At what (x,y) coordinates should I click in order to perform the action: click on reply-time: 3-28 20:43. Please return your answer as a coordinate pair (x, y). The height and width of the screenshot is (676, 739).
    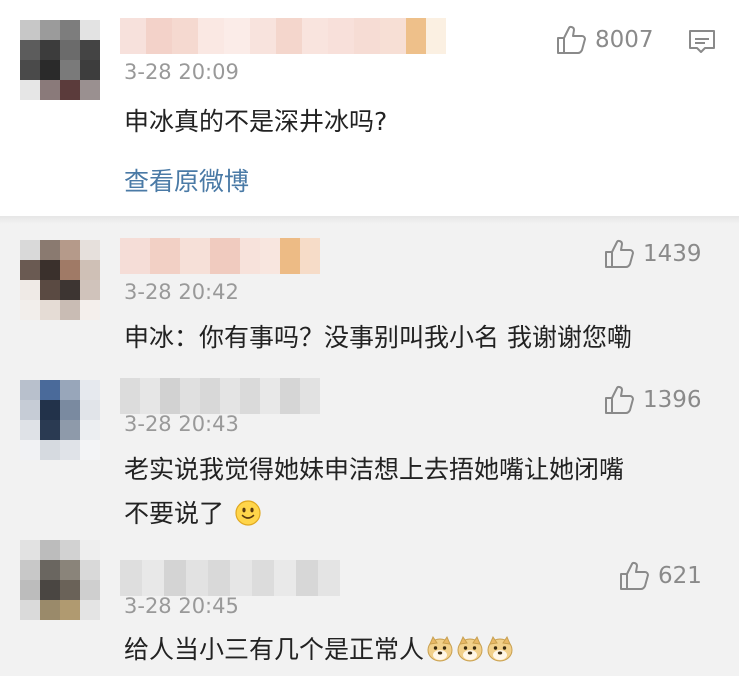
    Looking at the image, I should click on (181, 424).